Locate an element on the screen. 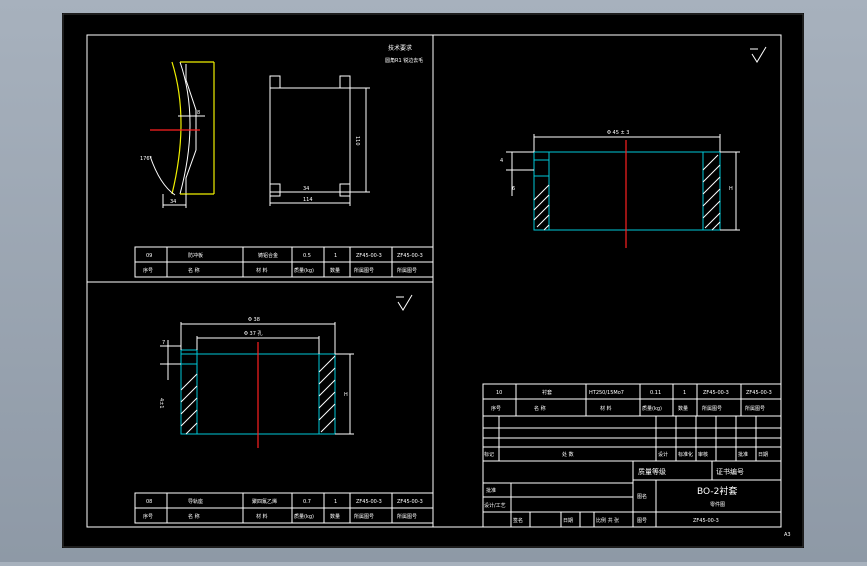  name-label: 图名 is located at coordinates (642, 496).